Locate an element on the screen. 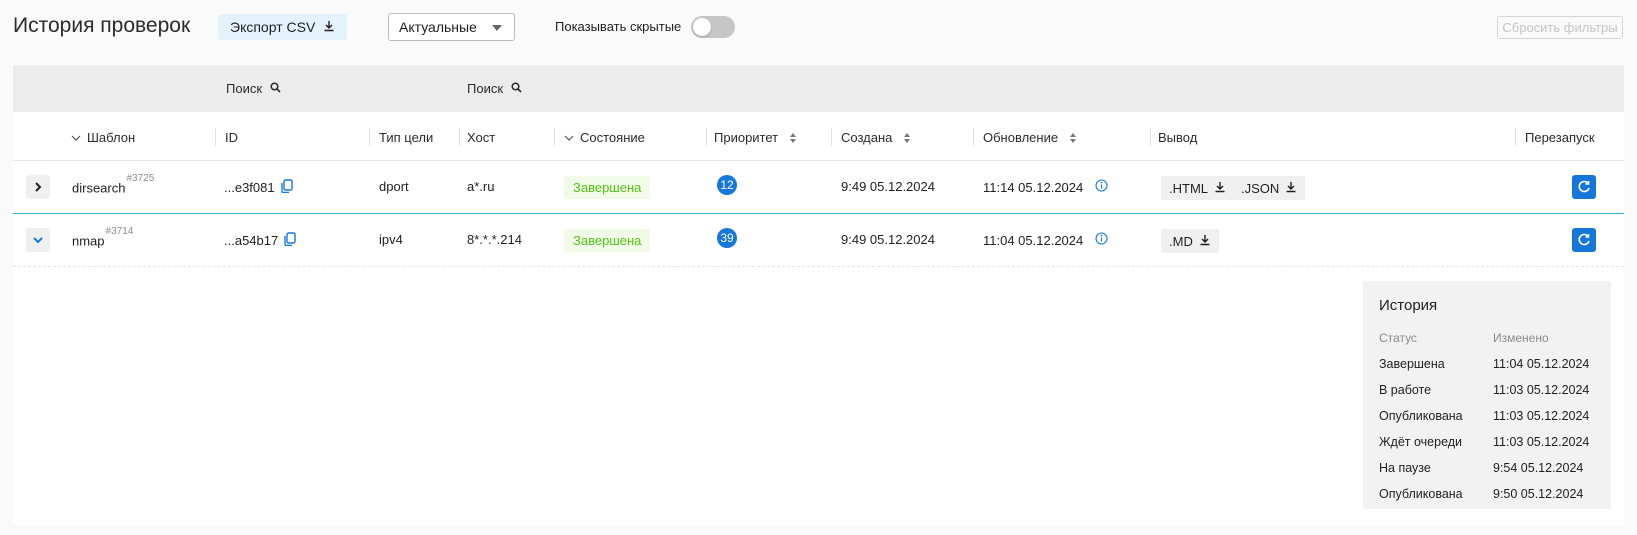  status-filter-value: Актуальные is located at coordinates (438, 27).